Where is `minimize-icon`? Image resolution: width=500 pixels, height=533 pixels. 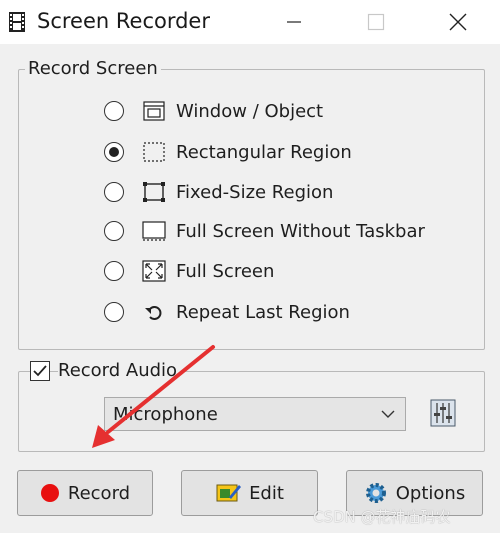 minimize-icon is located at coordinates (294, 22).